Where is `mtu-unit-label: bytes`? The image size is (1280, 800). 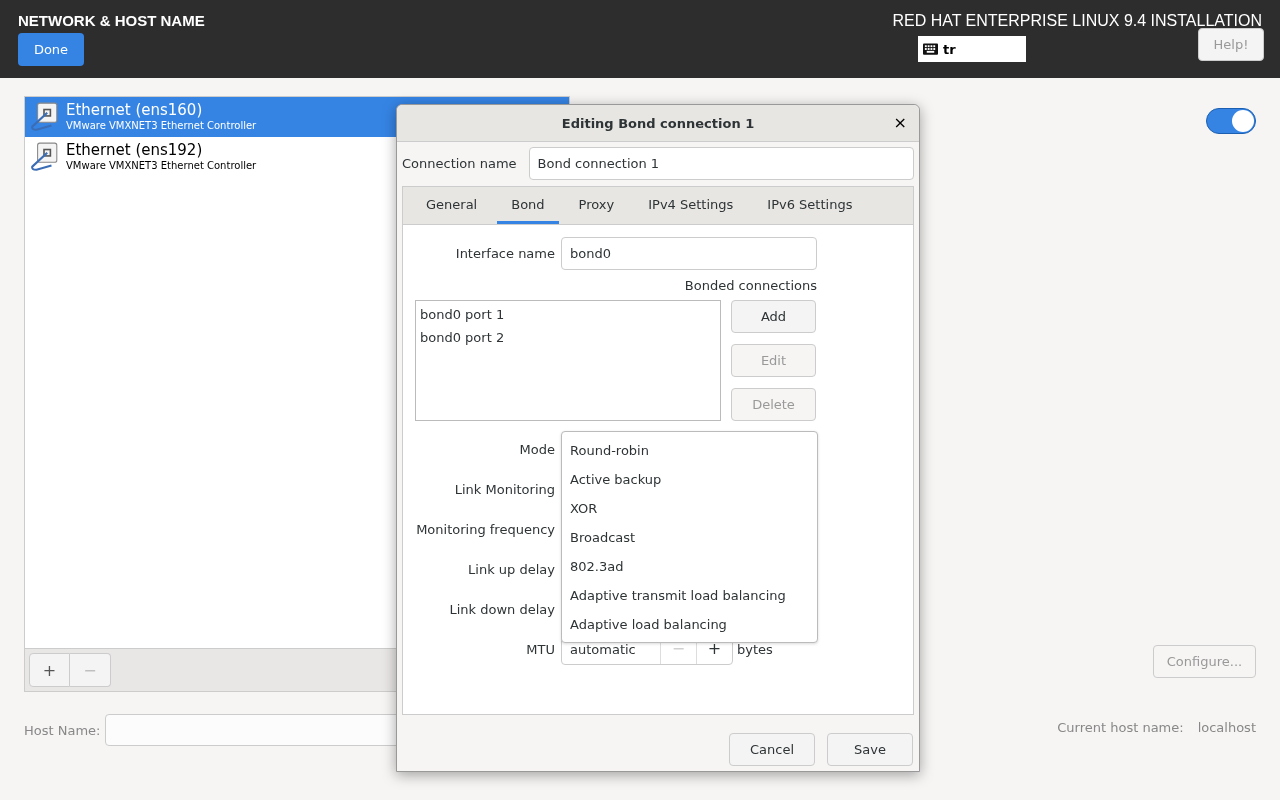 mtu-unit-label: bytes is located at coordinates (755, 649).